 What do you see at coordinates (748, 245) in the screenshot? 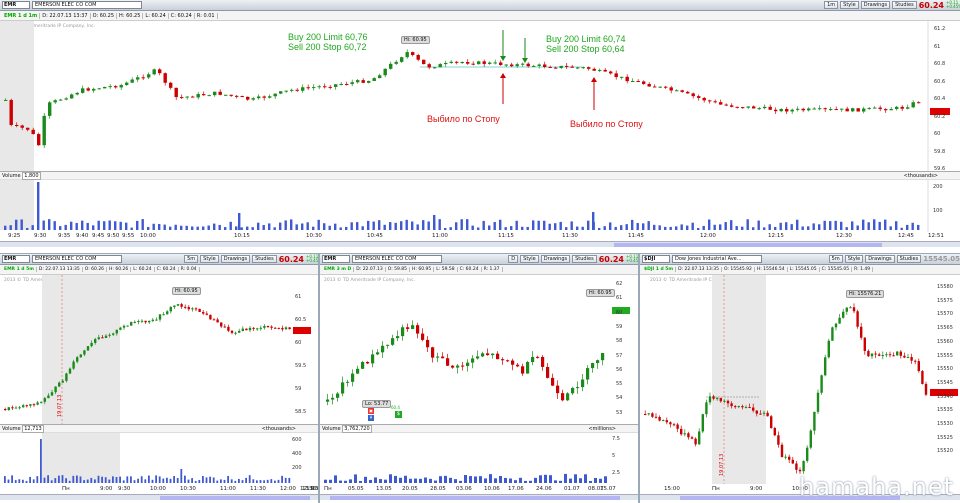
I see `top-scroll-thumb` at bounding box center [748, 245].